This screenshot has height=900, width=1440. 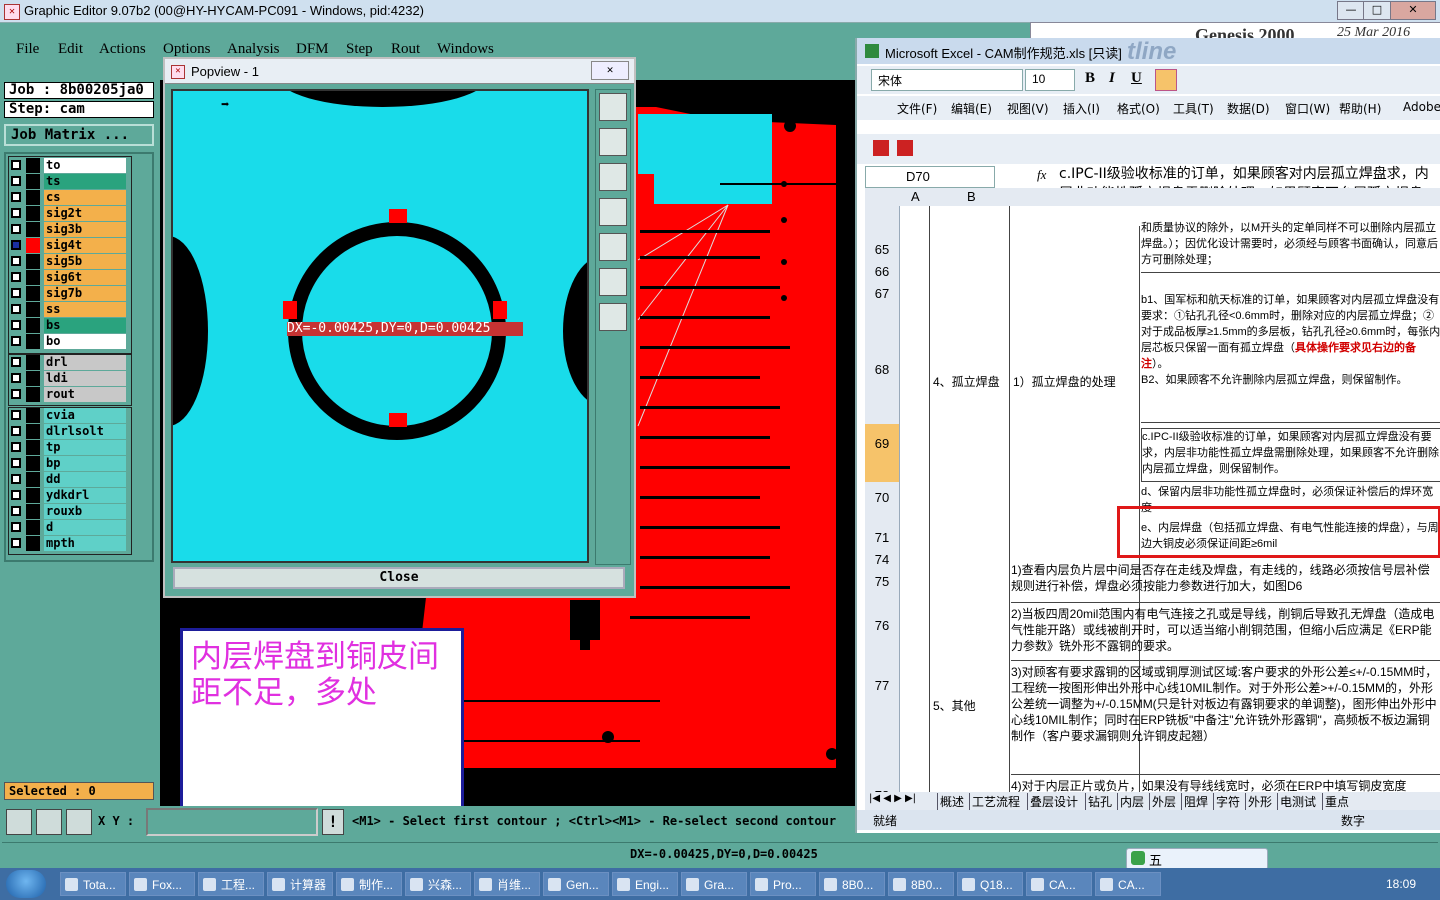 What do you see at coordinates (613, 142) in the screenshot?
I see `pan-up-icon` at bounding box center [613, 142].